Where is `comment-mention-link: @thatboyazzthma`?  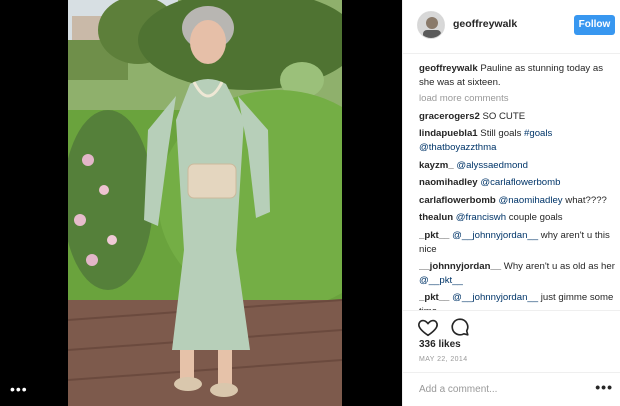
comment-mention-link: @thatboyazzthma is located at coordinates (457, 147).